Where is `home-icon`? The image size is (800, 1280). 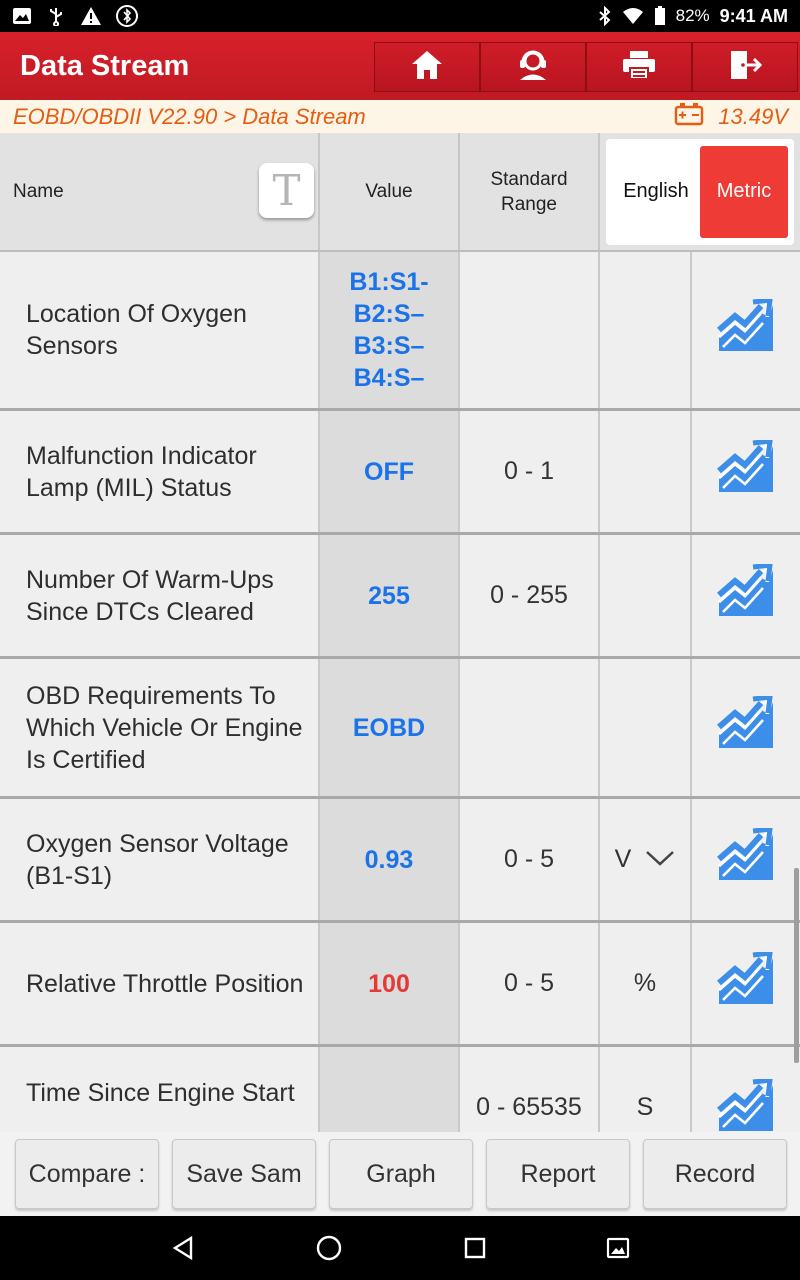
home-icon is located at coordinates (427, 67).